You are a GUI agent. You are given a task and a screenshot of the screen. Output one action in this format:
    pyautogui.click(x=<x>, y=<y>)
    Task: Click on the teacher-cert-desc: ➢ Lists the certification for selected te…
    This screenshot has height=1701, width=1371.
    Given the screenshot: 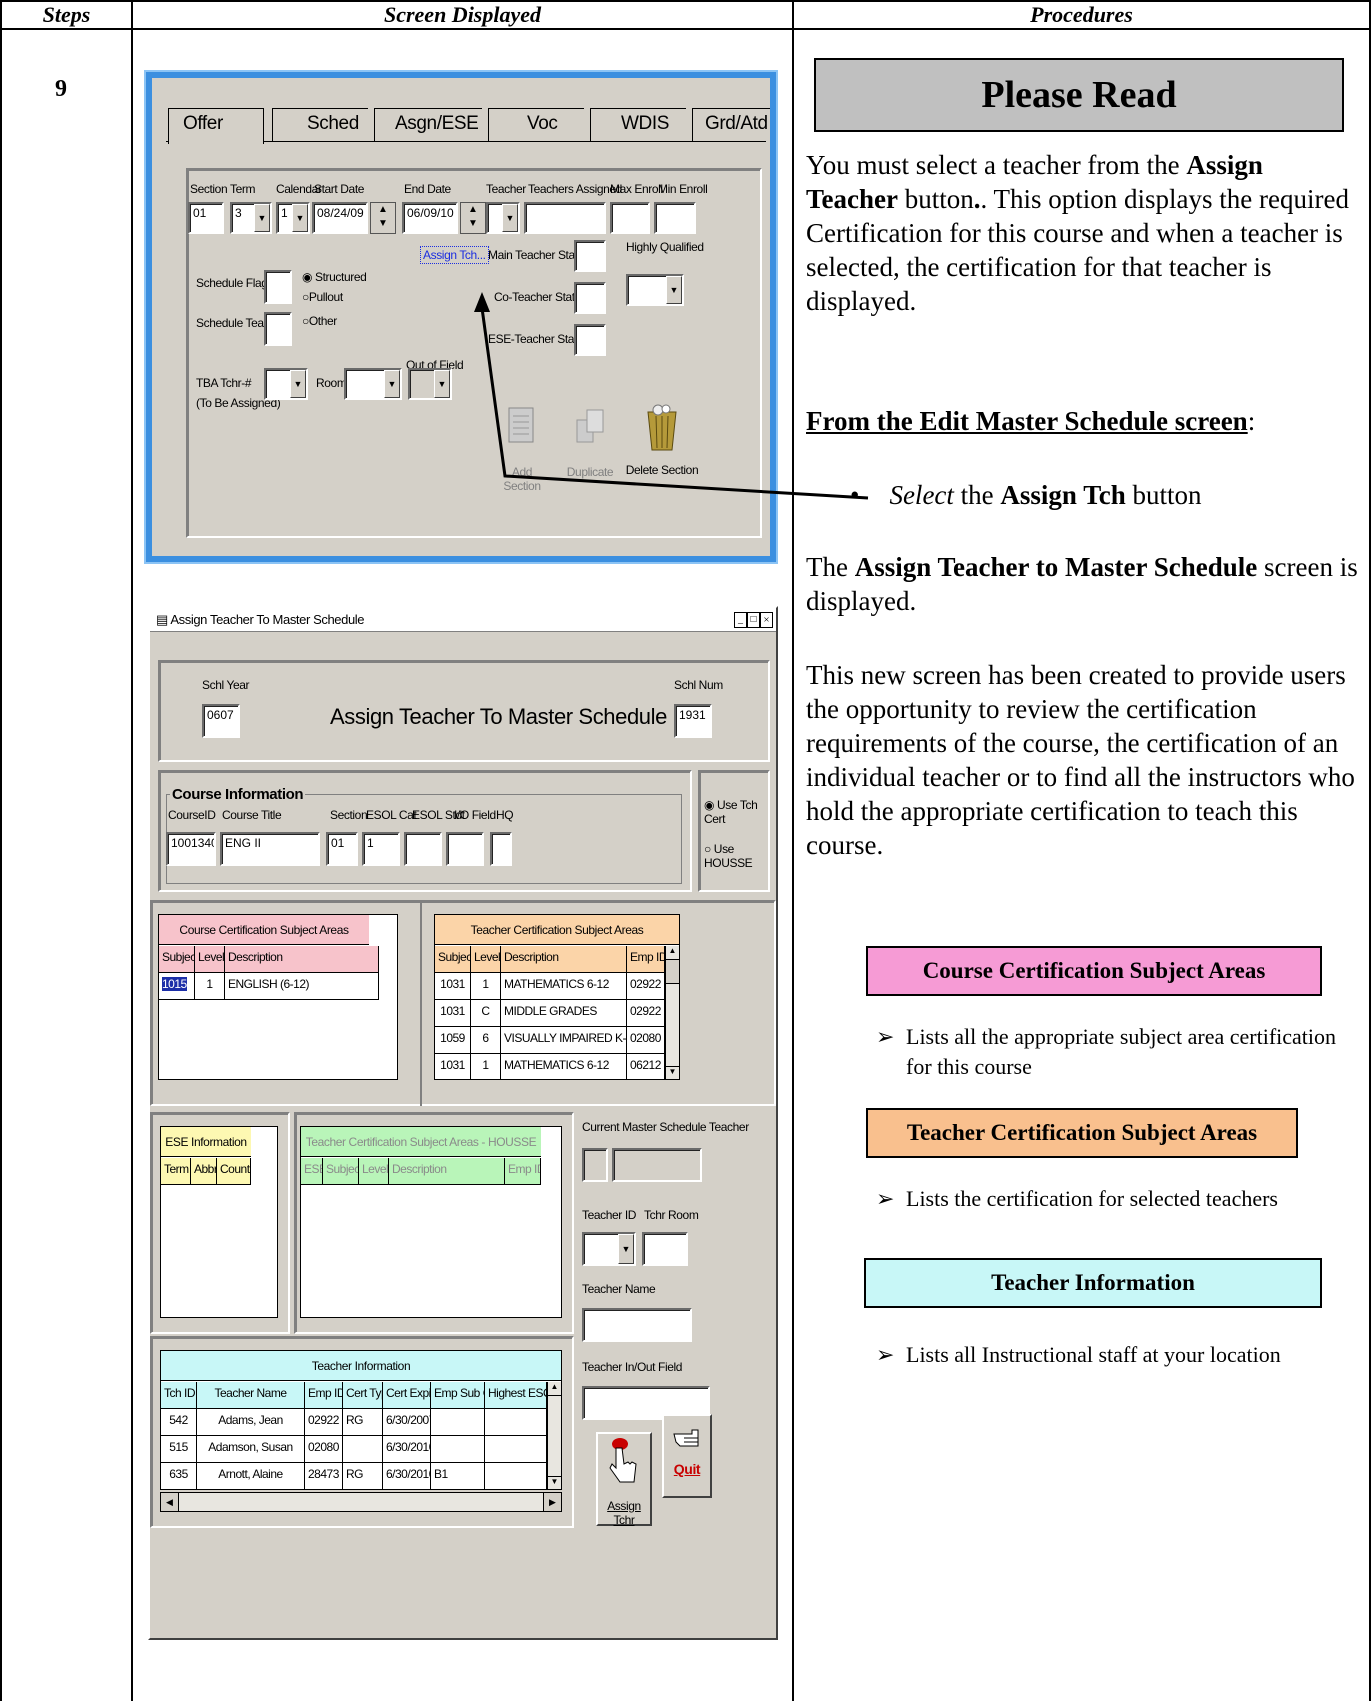 What is the action you would take?
    pyautogui.click(x=1116, y=1199)
    